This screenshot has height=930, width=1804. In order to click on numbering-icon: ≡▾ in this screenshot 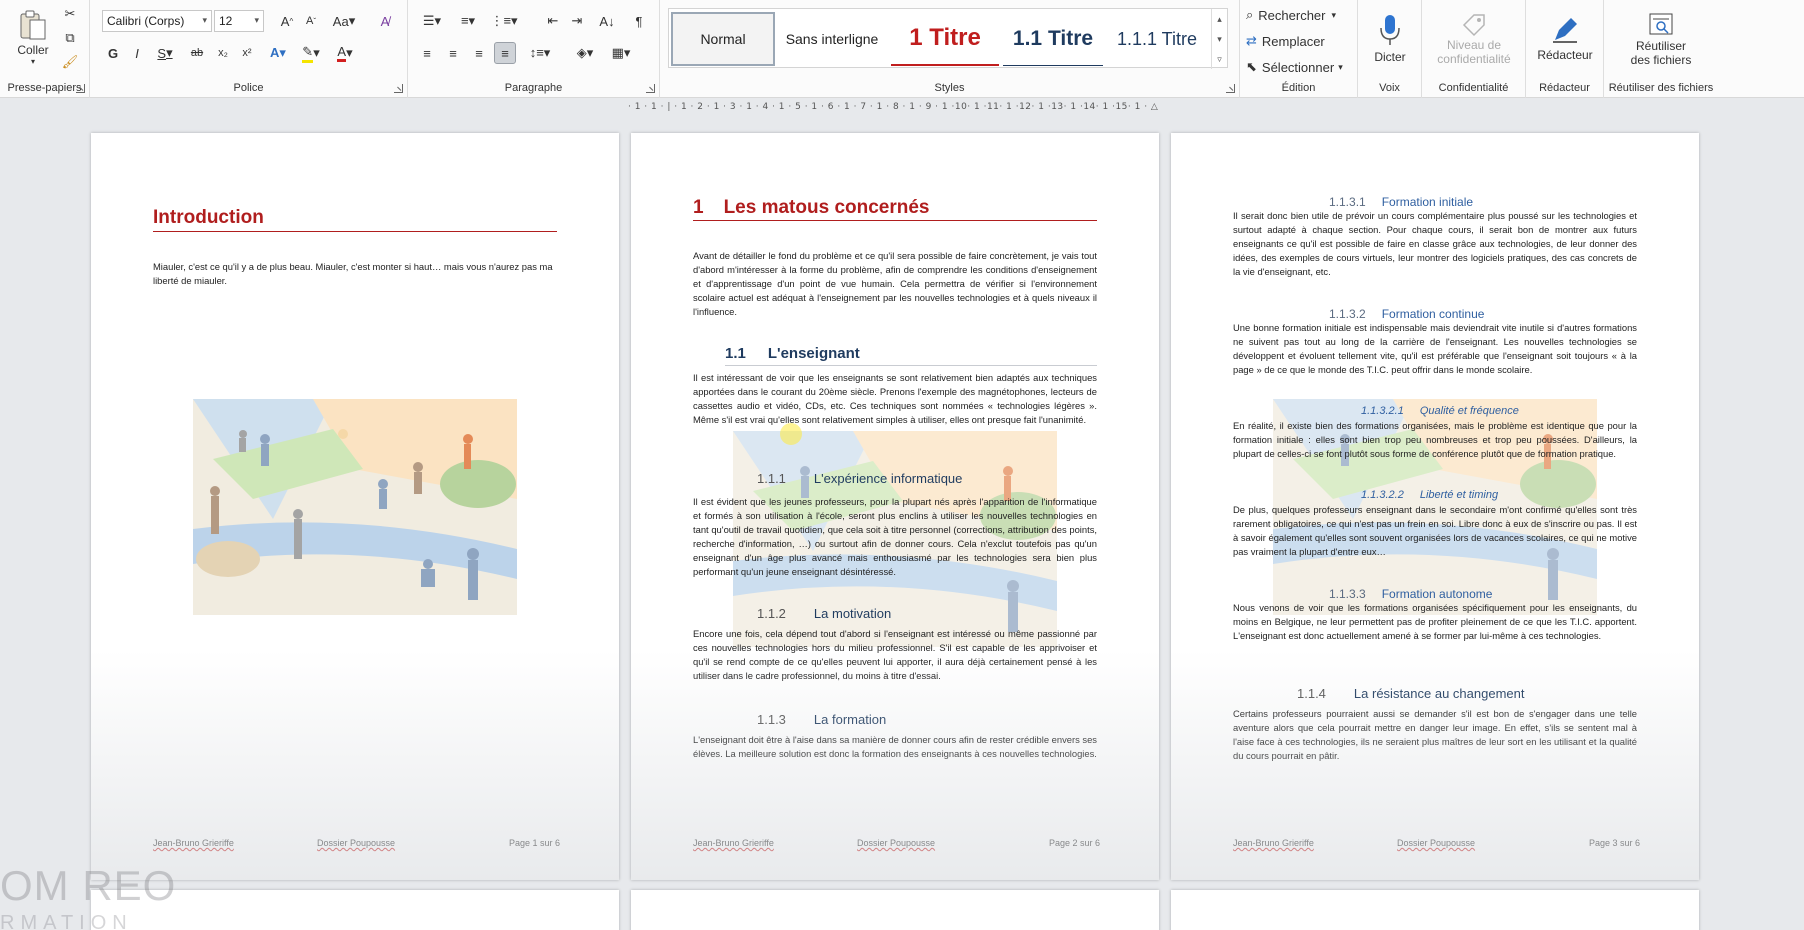, I will do `click(468, 21)`.